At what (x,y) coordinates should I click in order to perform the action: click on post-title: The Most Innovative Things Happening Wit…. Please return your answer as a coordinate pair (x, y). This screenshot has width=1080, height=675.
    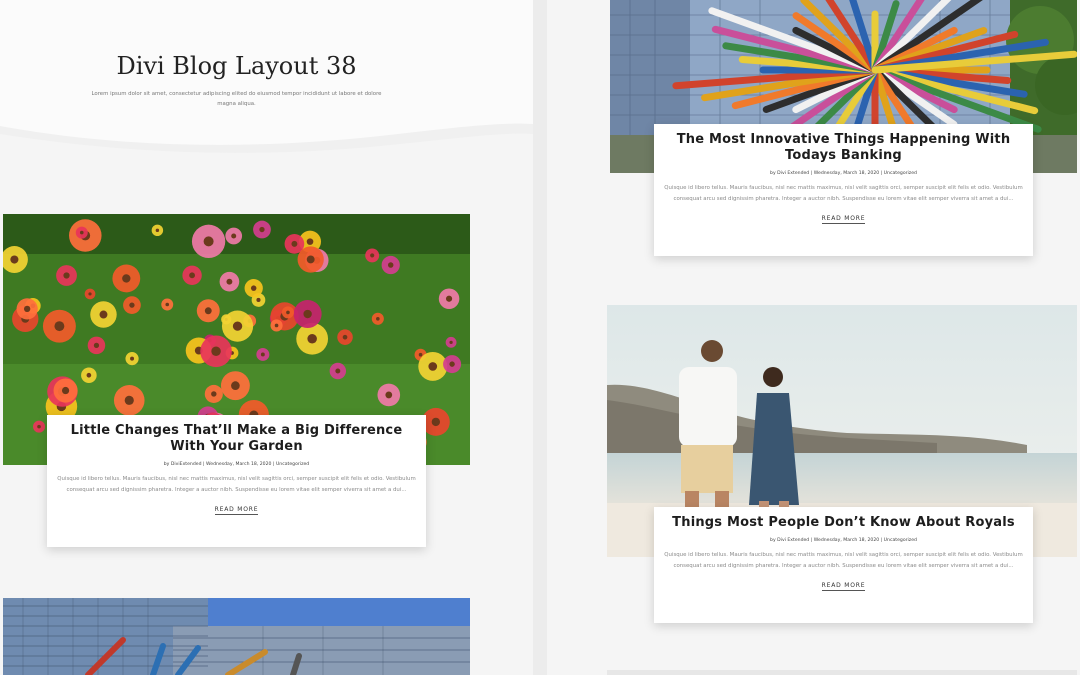
    Looking at the image, I should click on (843, 148).